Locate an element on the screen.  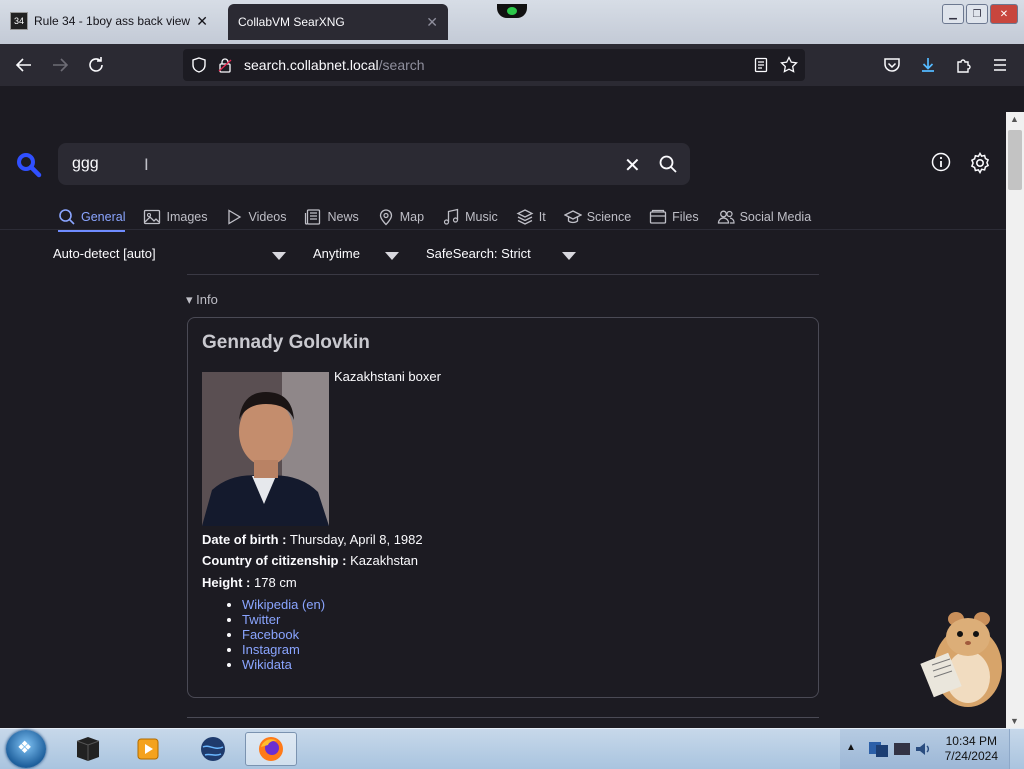
info-icon is located at coordinates (941, 162).